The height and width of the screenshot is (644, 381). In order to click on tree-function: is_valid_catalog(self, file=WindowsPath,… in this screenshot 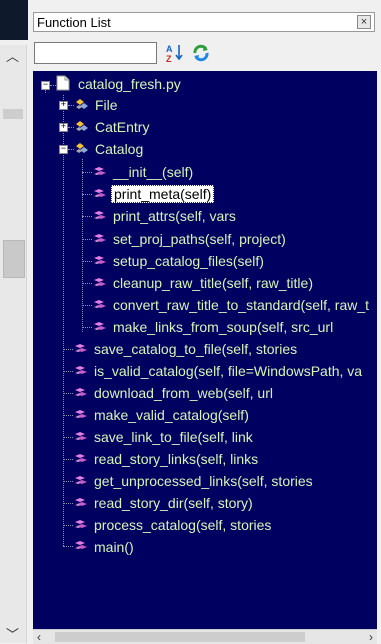, I will do `click(228, 371)`.